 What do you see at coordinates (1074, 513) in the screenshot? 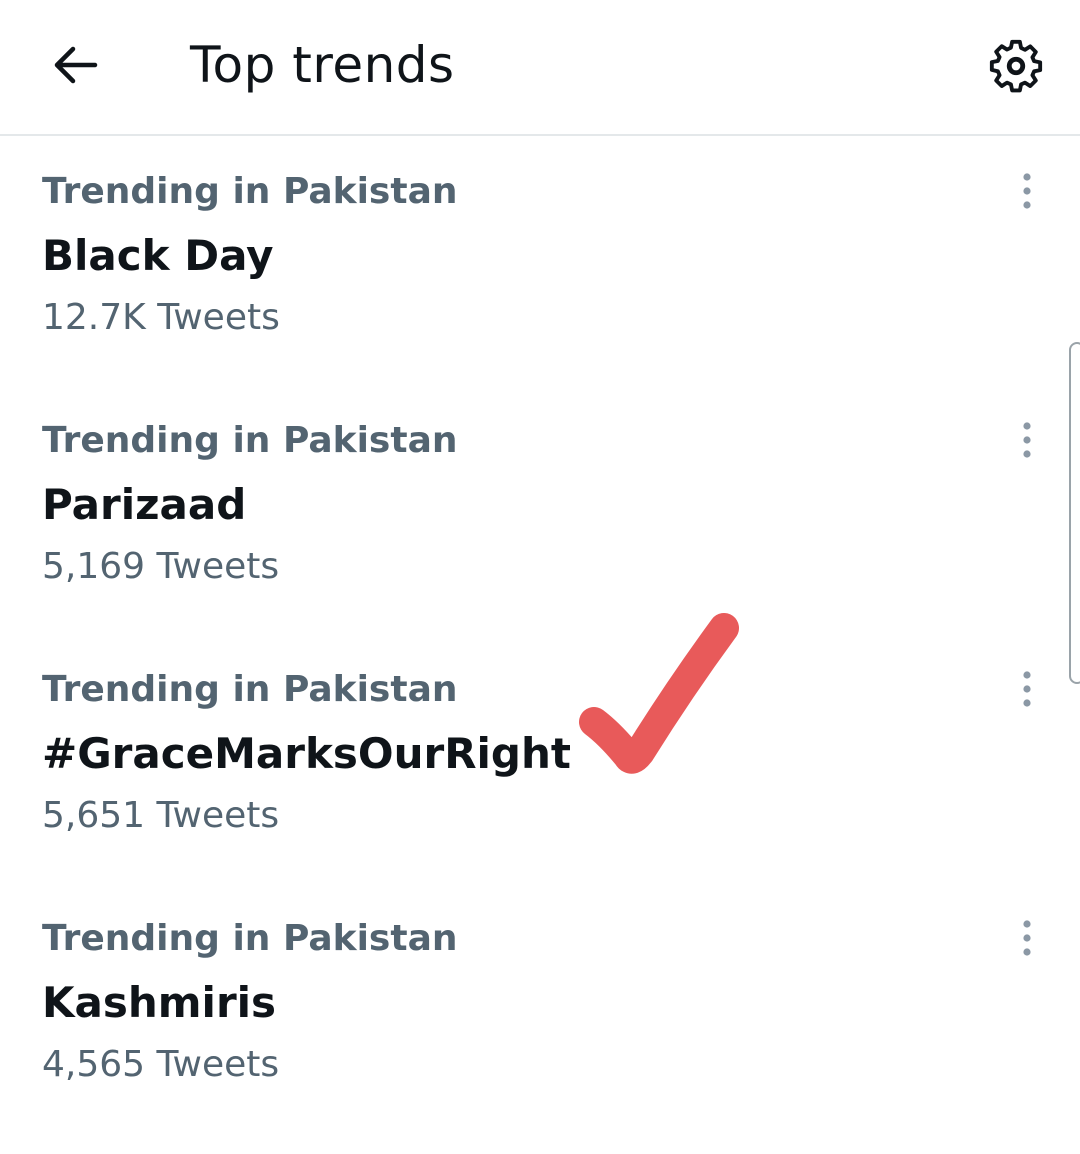
I see `scrollbar` at bounding box center [1074, 513].